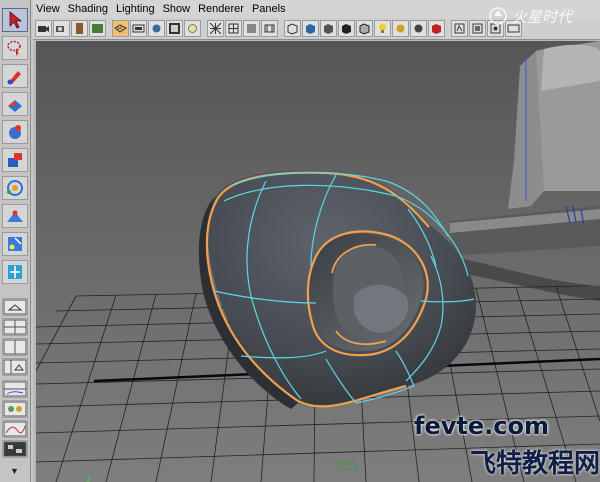  I want to click on graph-editor-layout-icon, so click(15, 429).